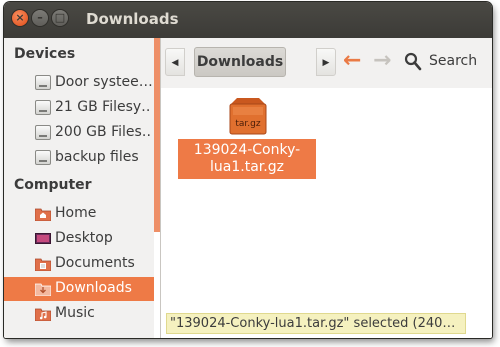 This screenshot has width=500, height=347. I want to click on minimize-icon: –, so click(40, 17).